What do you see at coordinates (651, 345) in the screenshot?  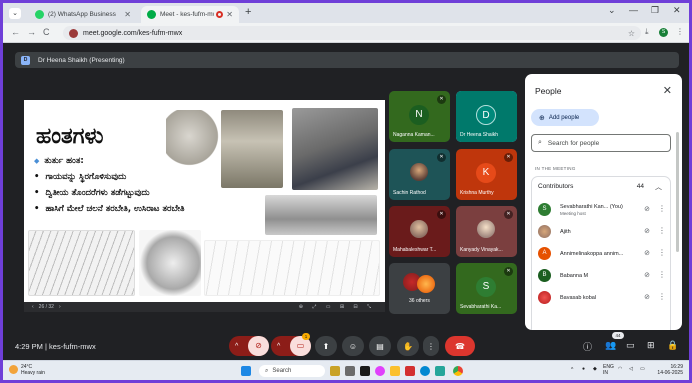 I see `activities-icon: ⊞` at bounding box center [651, 345].